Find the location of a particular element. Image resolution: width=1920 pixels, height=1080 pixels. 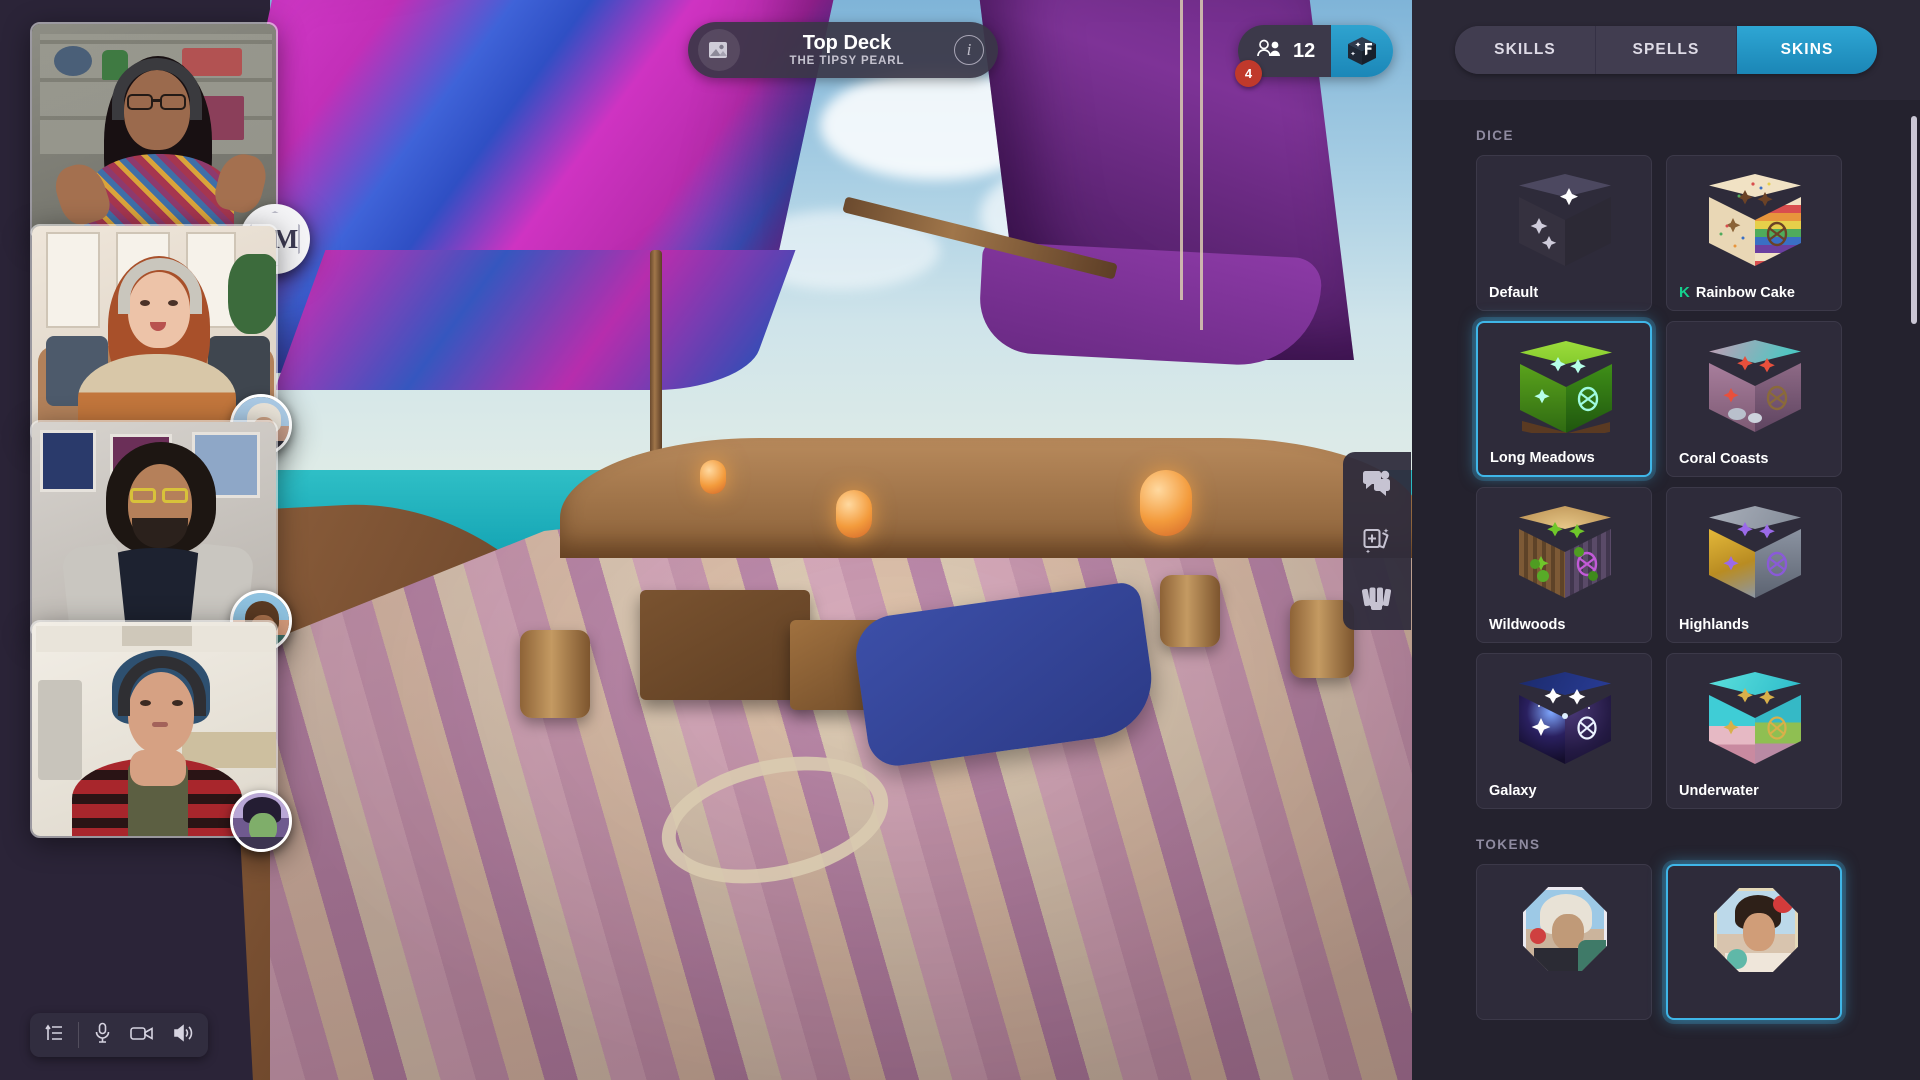

tokens-grid is located at coordinates (1666, 942).